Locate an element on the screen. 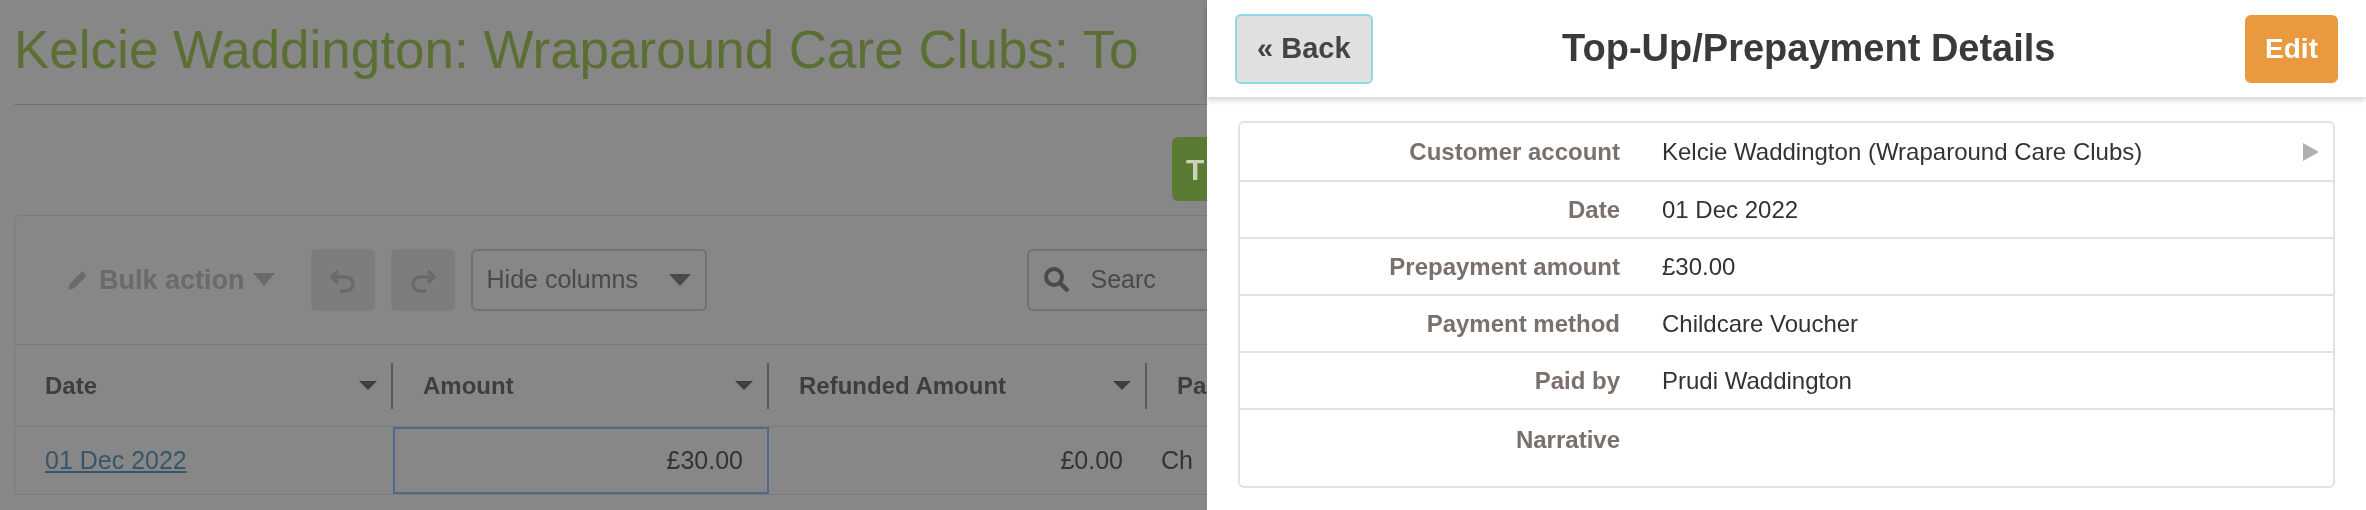 This screenshot has height=510, width=2366. field-value: Childcare Voucher is located at coordinates (1761, 323).